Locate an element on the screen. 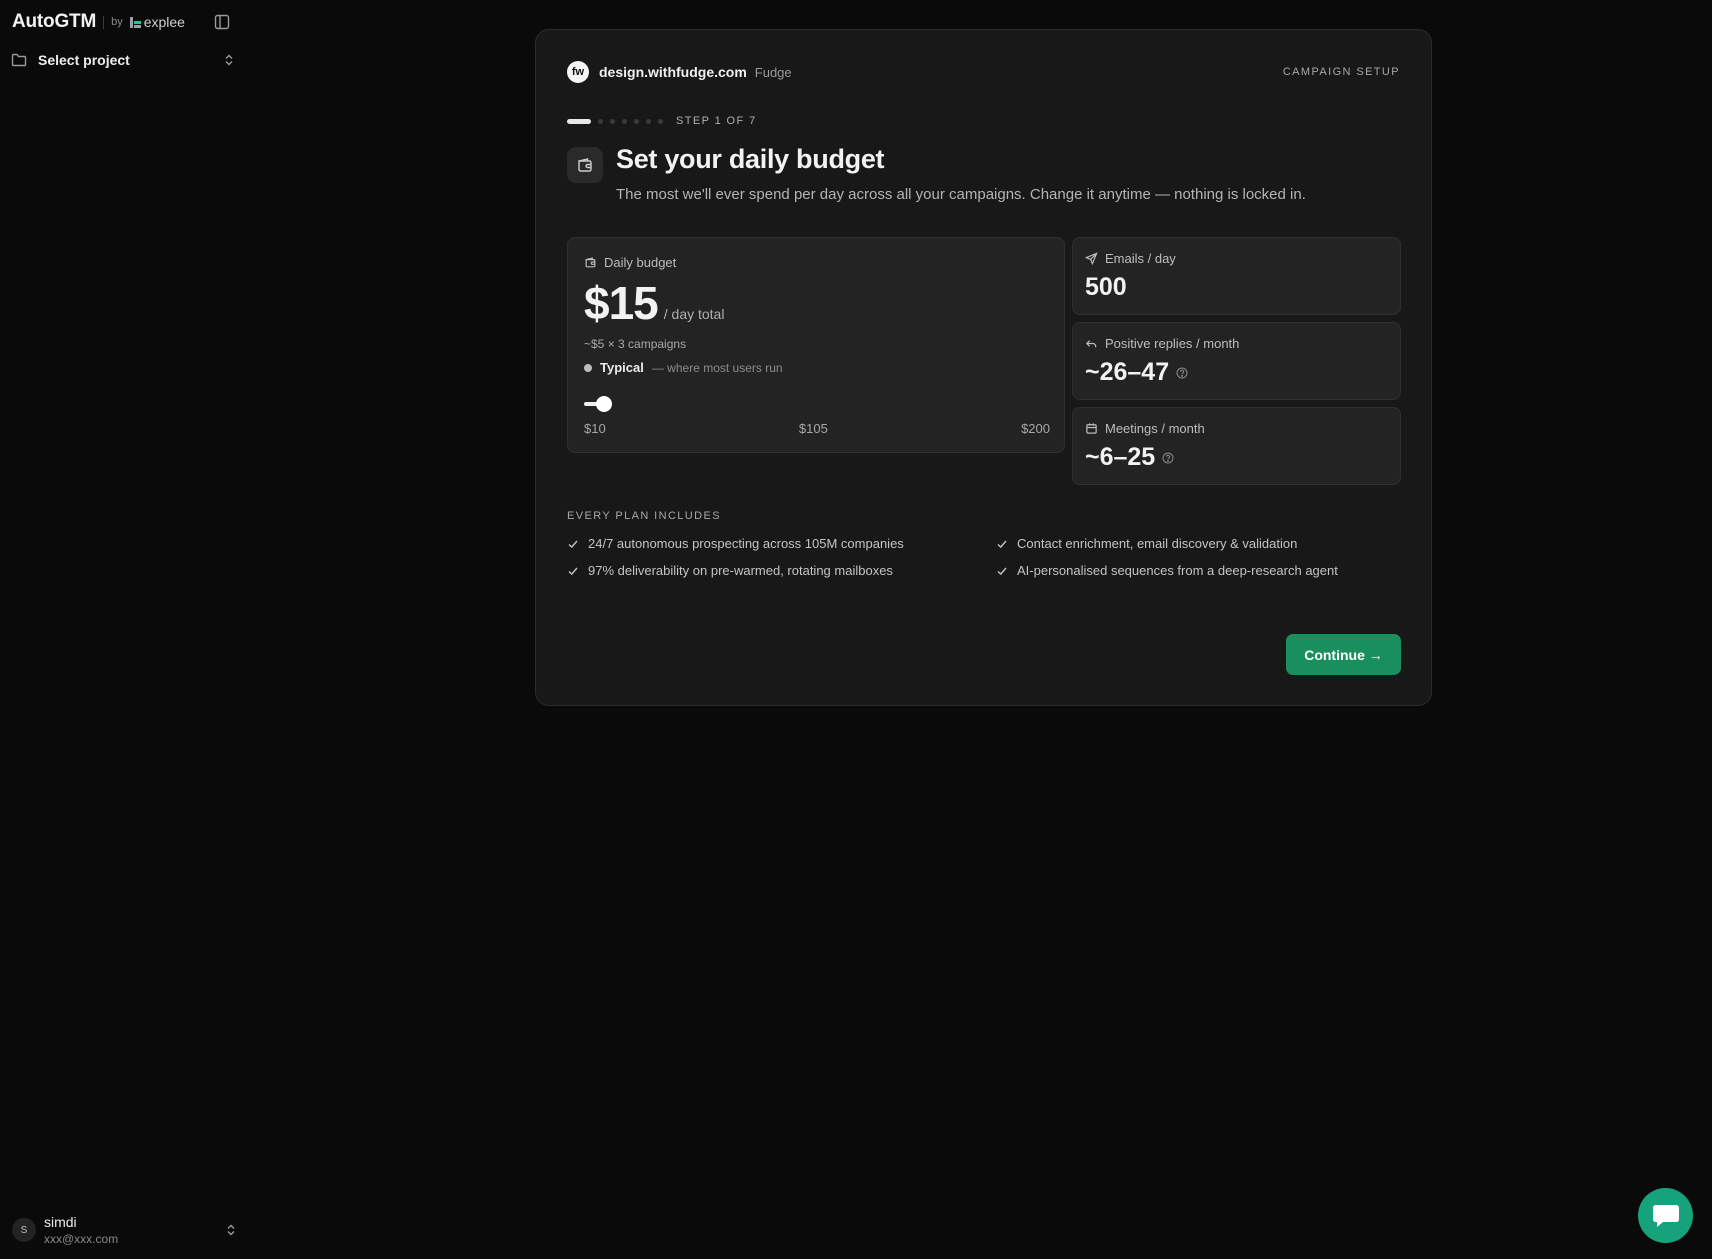  user-menu: S simdi xxx@xxx.com is located at coordinates (125, 1230).